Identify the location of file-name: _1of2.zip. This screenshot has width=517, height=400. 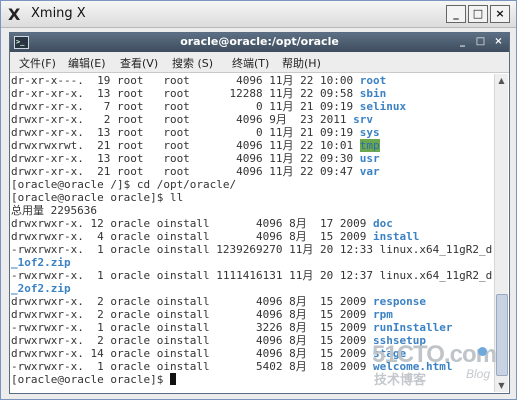
(41, 262).